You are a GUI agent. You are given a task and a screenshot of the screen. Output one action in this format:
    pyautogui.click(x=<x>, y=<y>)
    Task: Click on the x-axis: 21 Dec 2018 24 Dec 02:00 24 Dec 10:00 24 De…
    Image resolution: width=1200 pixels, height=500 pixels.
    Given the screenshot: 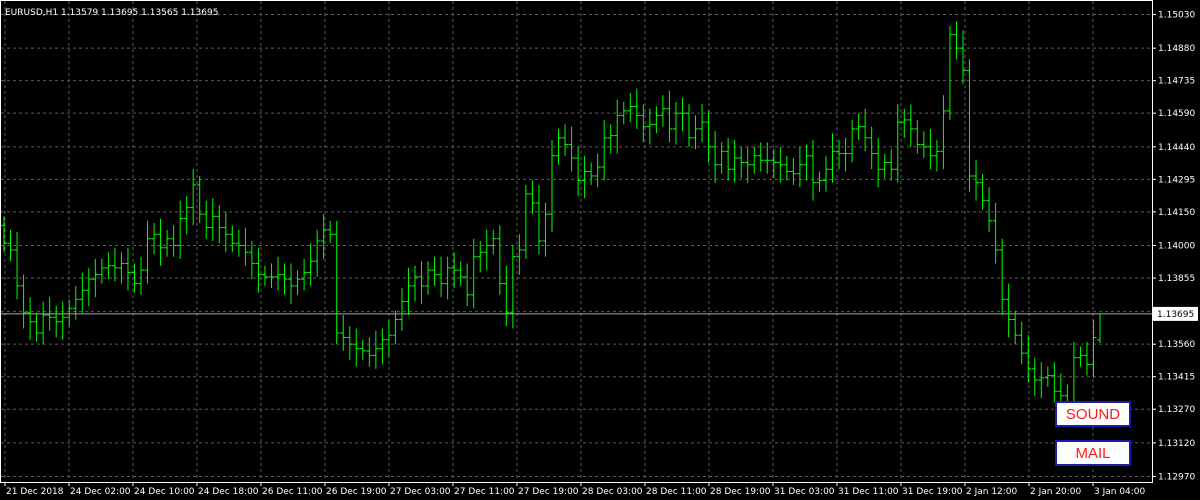 What is the action you would take?
    pyautogui.click(x=575, y=489)
    